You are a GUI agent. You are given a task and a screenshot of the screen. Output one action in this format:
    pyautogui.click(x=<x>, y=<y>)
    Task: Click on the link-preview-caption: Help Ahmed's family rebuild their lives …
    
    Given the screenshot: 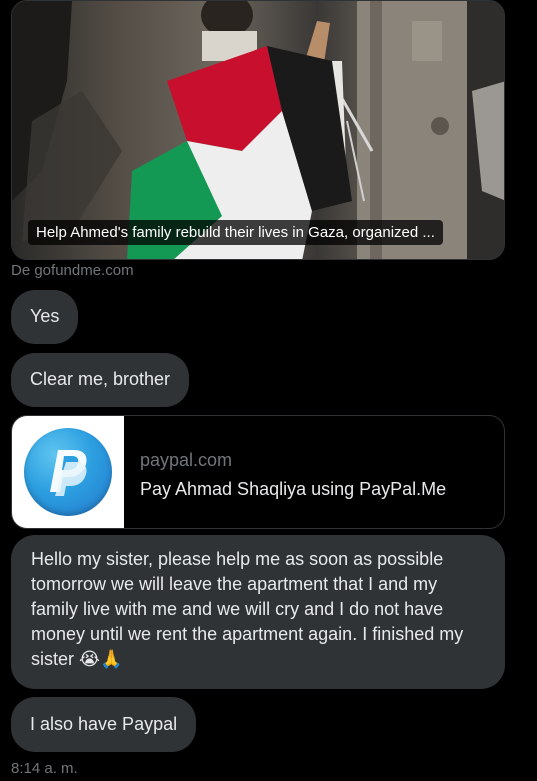 What is the action you would take?
    pyautogui.click(x=235, y=232)
    